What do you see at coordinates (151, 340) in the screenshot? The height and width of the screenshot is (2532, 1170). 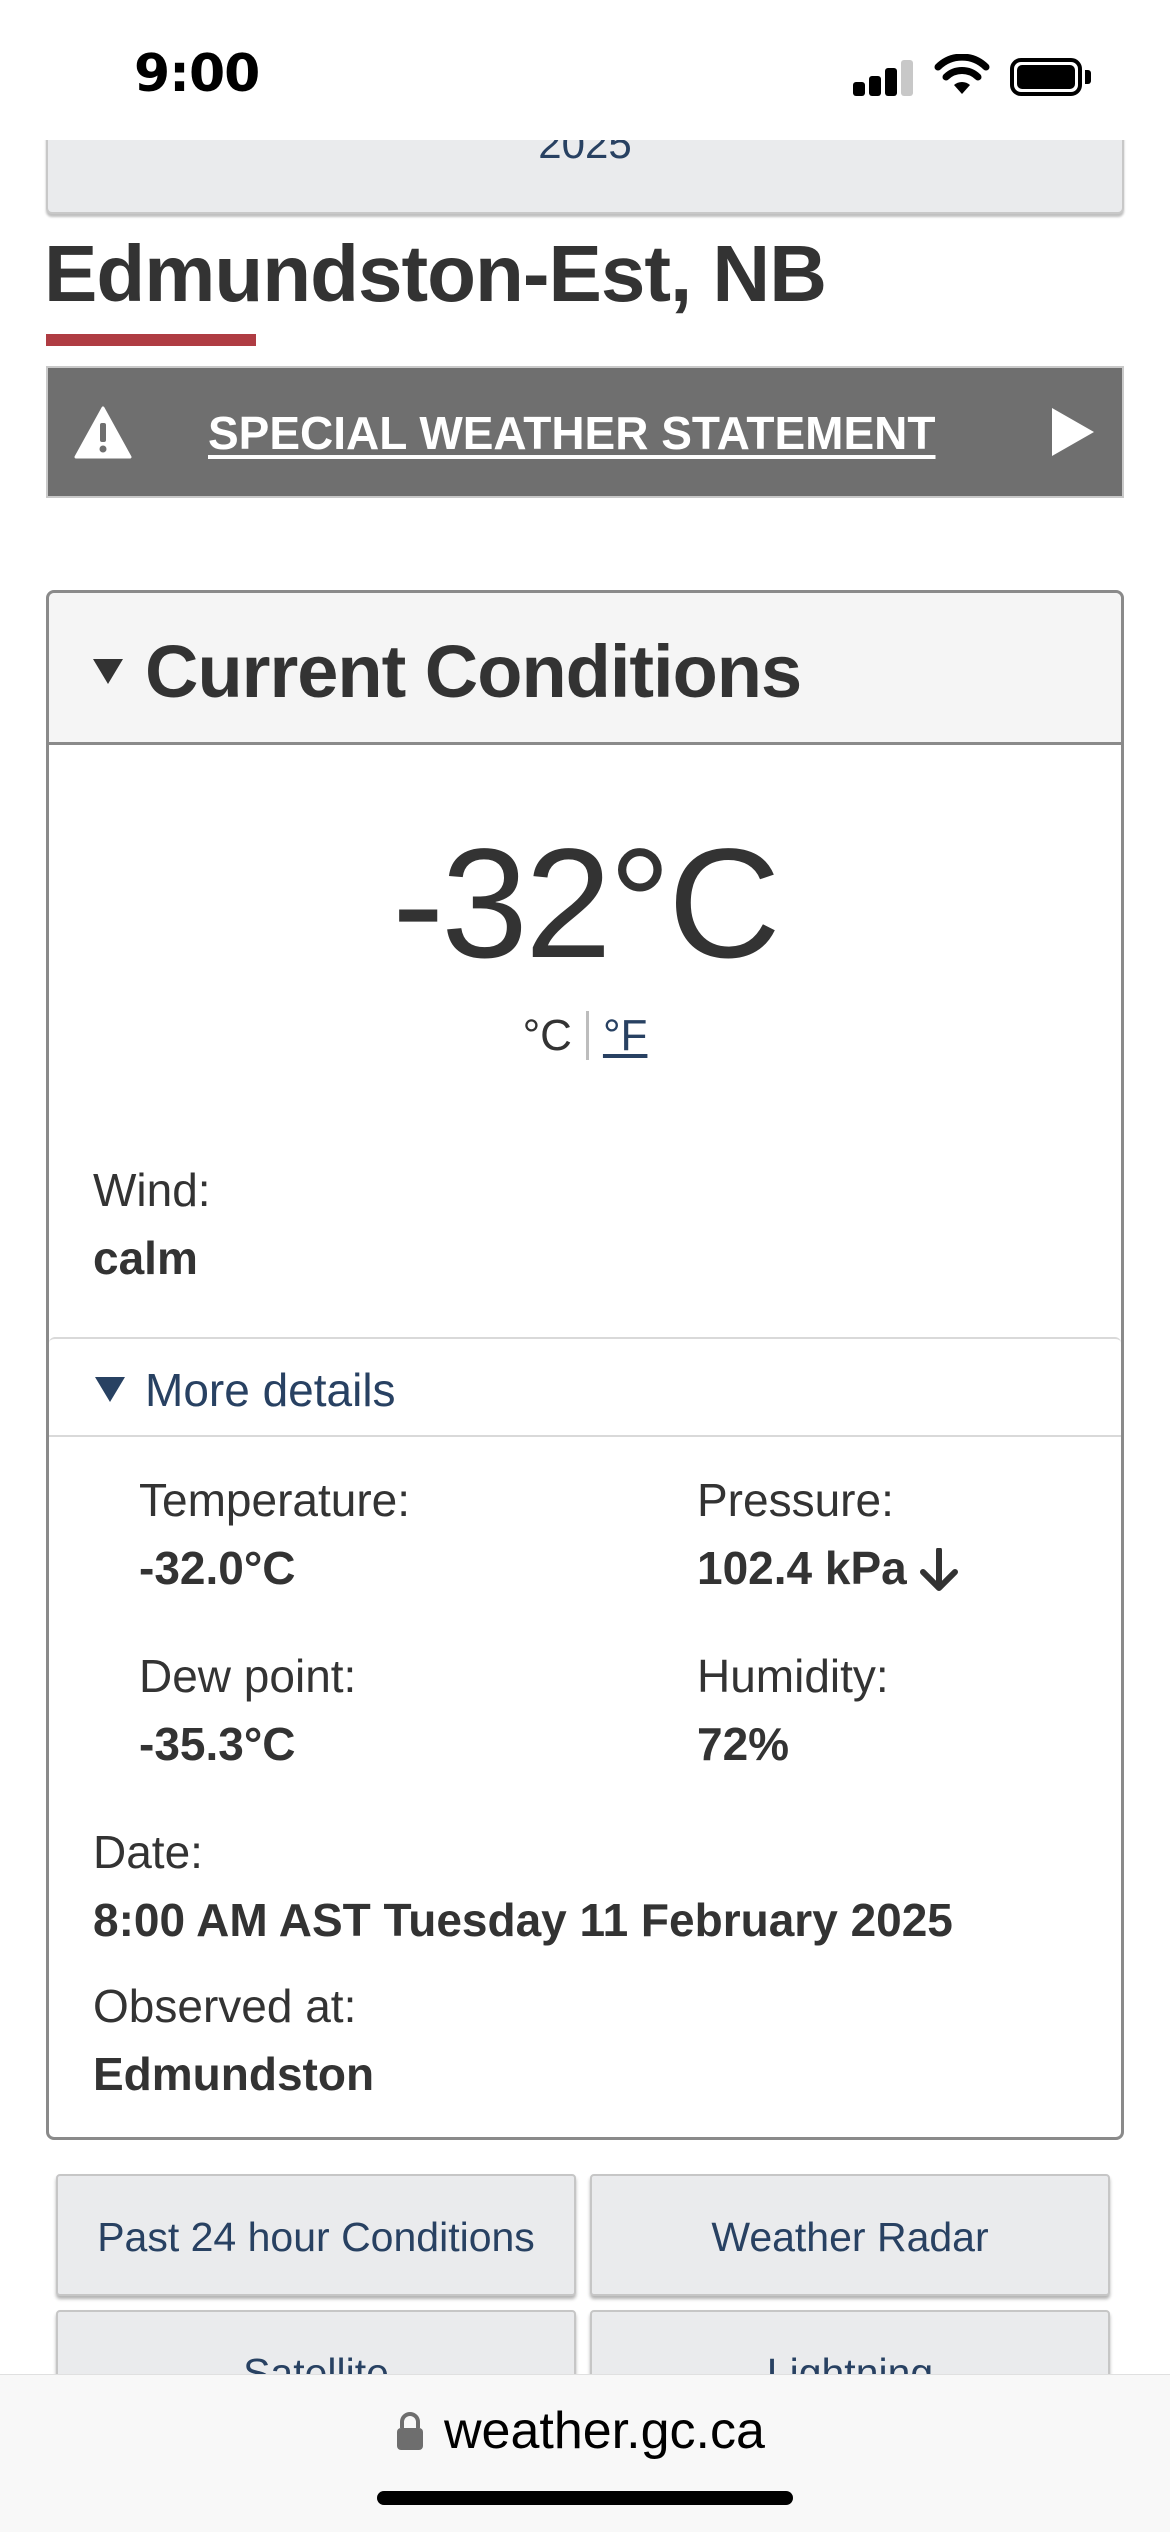 I see `title-underline` at bounding box center [151, 340].